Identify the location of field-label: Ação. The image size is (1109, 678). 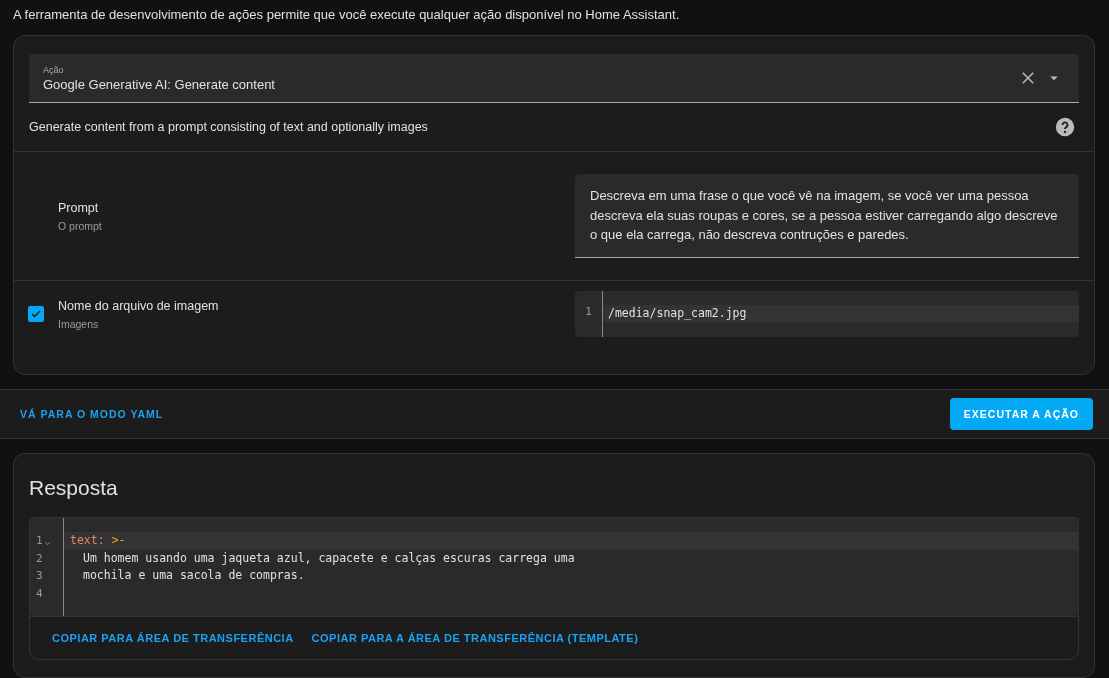
(54, 69).